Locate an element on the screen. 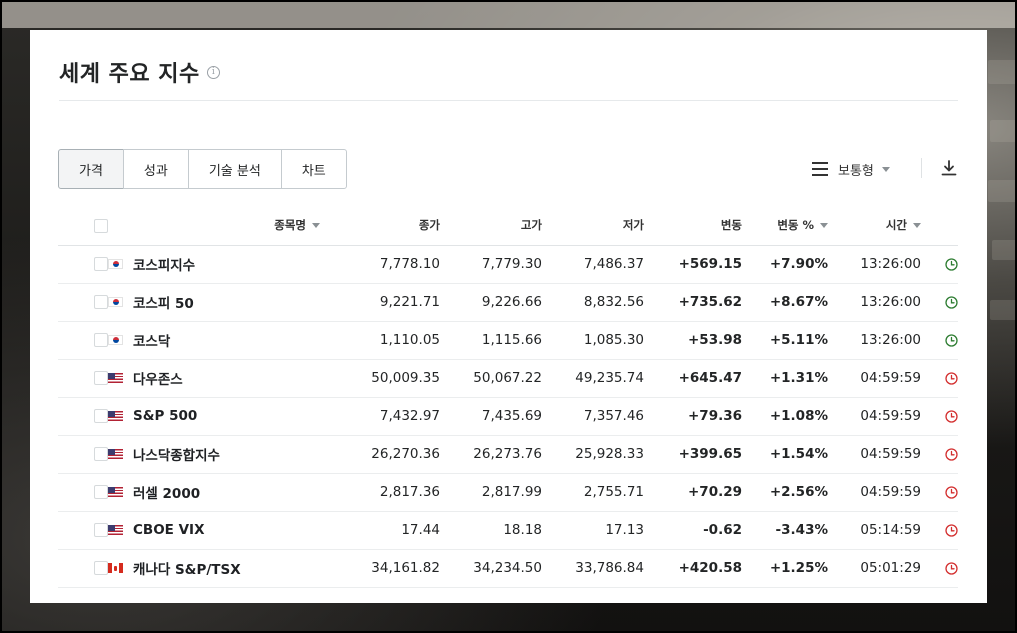 This screenshot has height=633, width=1017. change-cell: +645.47 is located at coordinates (693, 378).